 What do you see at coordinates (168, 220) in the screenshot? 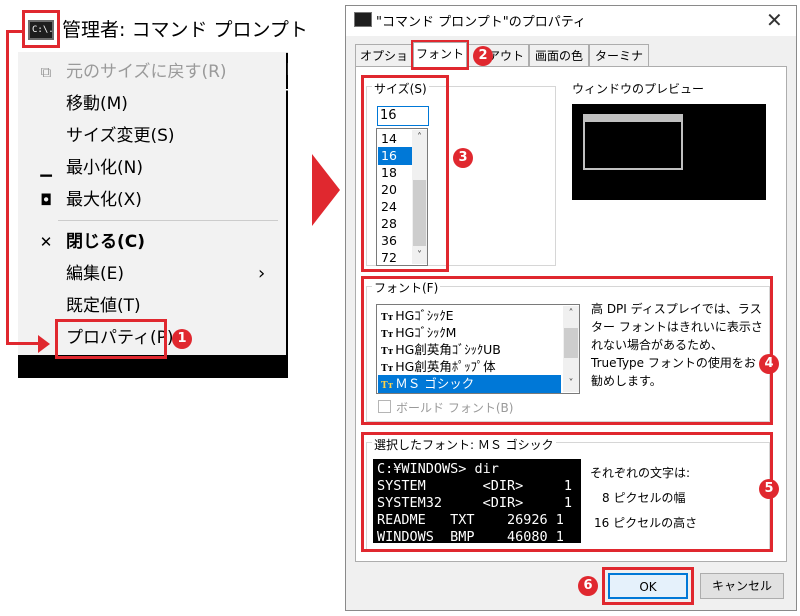
I see `menu-separator` at bounding box center [168, 220].